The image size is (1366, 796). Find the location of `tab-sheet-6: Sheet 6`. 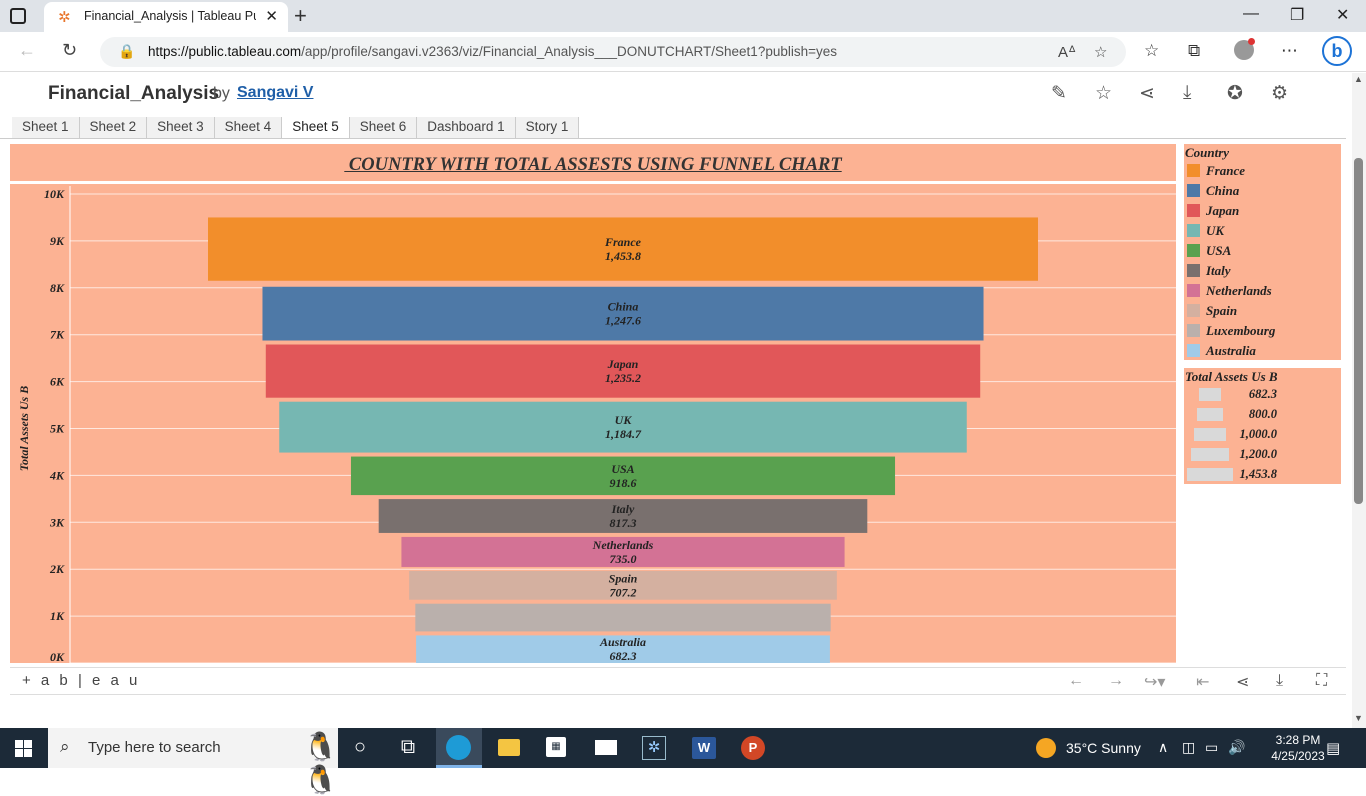

tab-sheet-6: Sheet 6 is located at coordinates (383, 128).